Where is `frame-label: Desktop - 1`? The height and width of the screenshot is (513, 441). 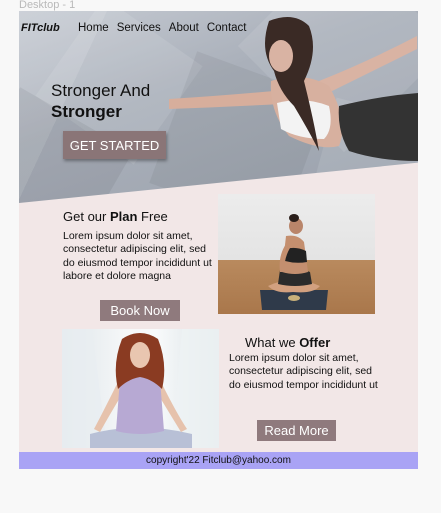
frame-label: Desktop - 1 is located at coordinates (47, 5).